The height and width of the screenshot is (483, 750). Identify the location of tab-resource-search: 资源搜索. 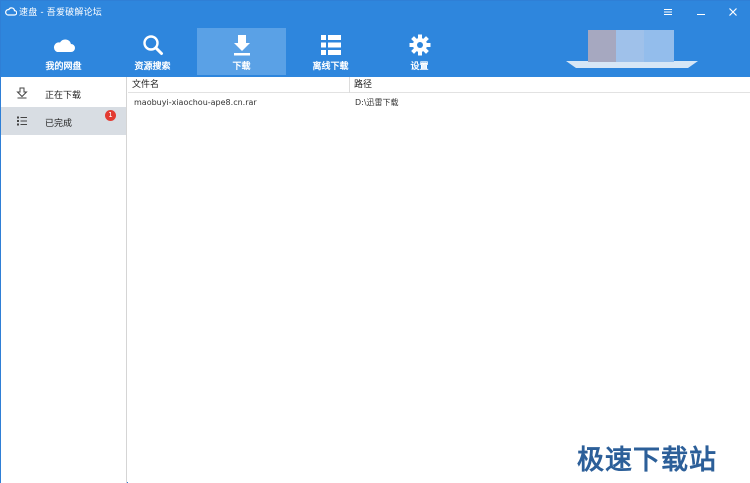
(152, 51).